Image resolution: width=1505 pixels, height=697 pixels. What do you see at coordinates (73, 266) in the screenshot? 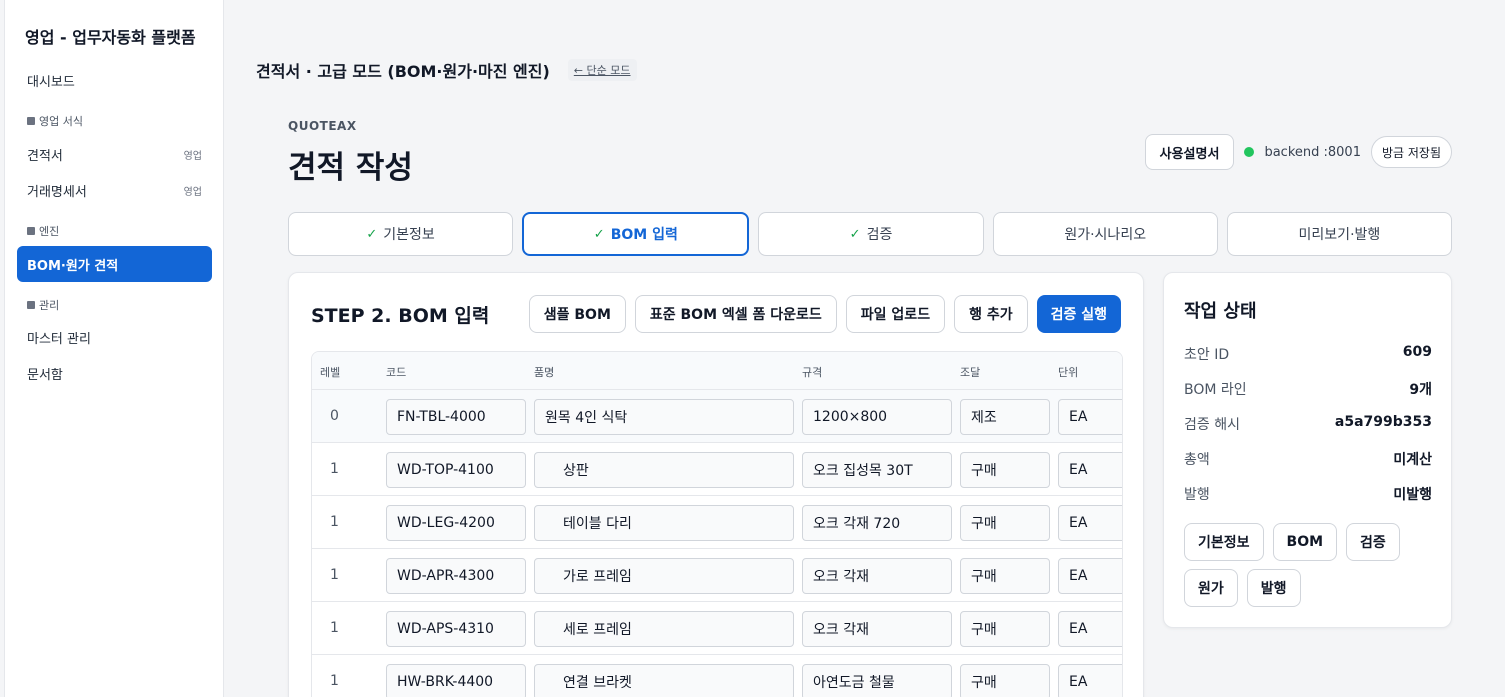
I see `sidebar-item-label: BOM·원가 견적` at bounding box center [73, 266].